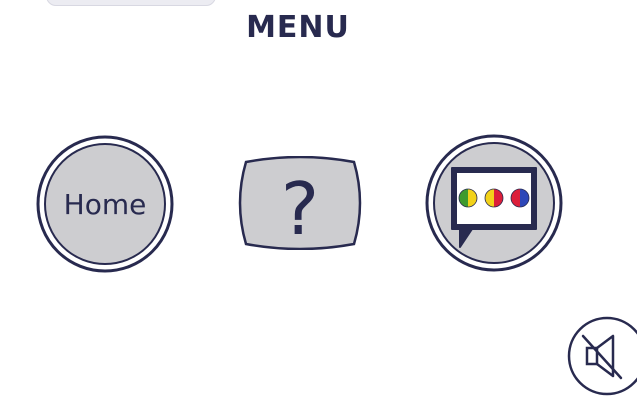 Image resolution: width=637 pixels, height=396 pixels. I want to click on help-button-shape: ?, so click(300, 203).